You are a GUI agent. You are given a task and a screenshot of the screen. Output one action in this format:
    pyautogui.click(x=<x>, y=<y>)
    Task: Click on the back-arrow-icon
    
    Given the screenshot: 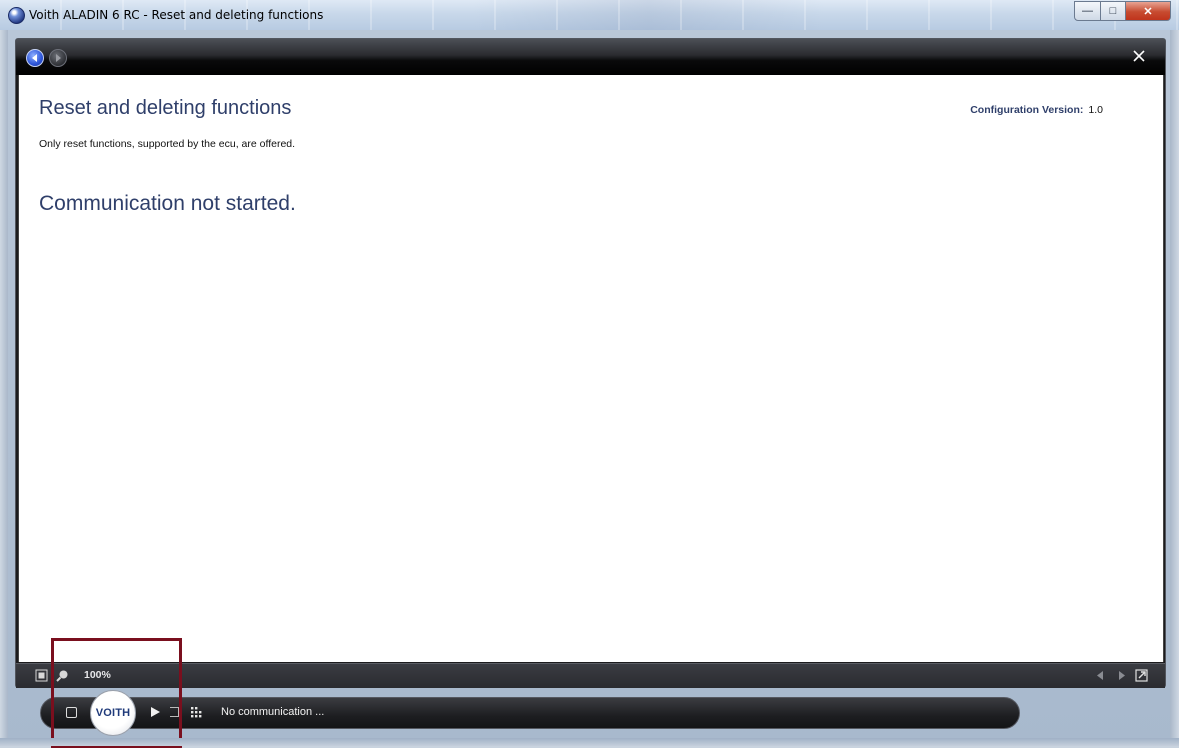 What is the action you would take?
    pyautogui.click(x=35, y=58)
    